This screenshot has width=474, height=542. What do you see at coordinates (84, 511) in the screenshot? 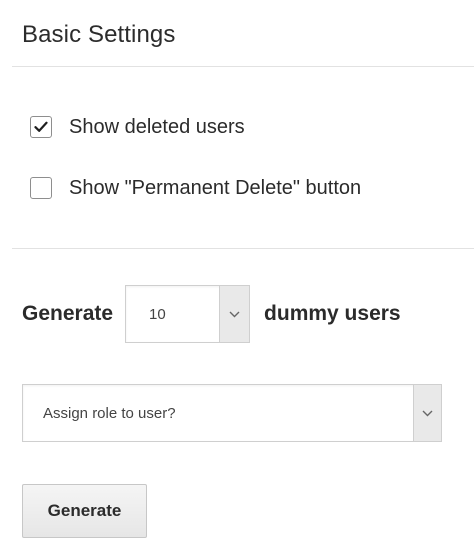
I see `generate-button: Generate` at bounding box center [84, 511].